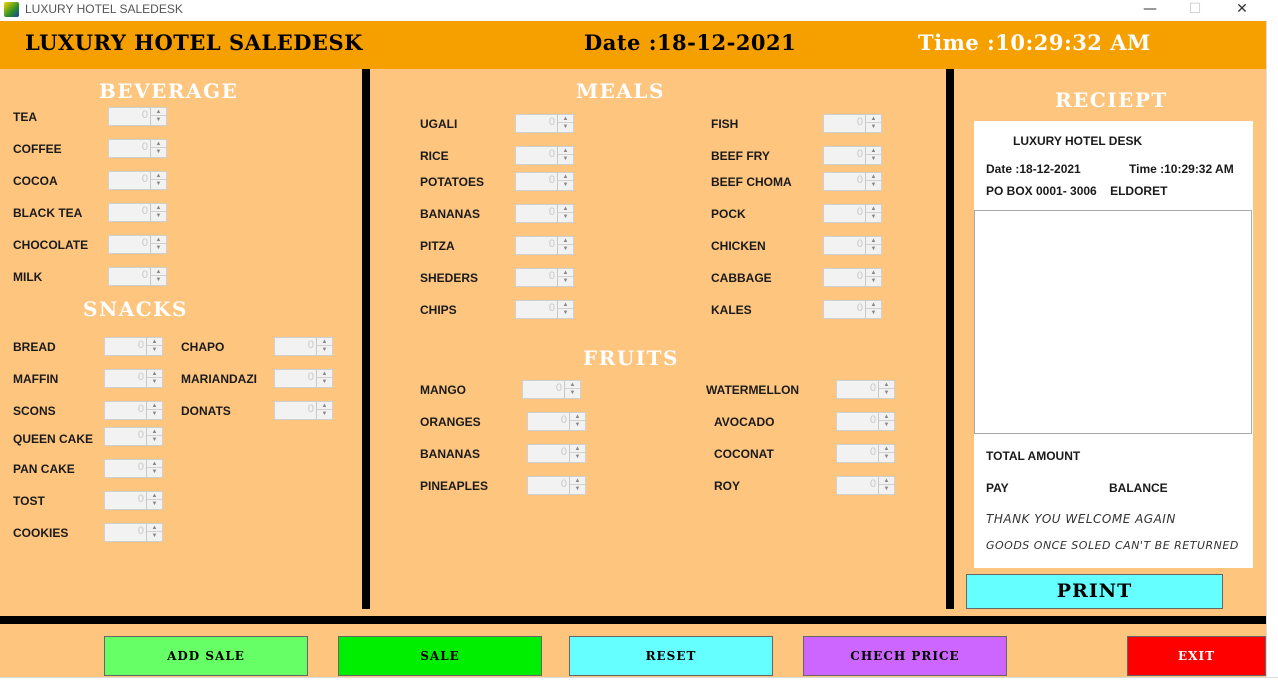  I want to click on meal-chicken-spinner: 0 ▲ ▼, so click(852, 245).